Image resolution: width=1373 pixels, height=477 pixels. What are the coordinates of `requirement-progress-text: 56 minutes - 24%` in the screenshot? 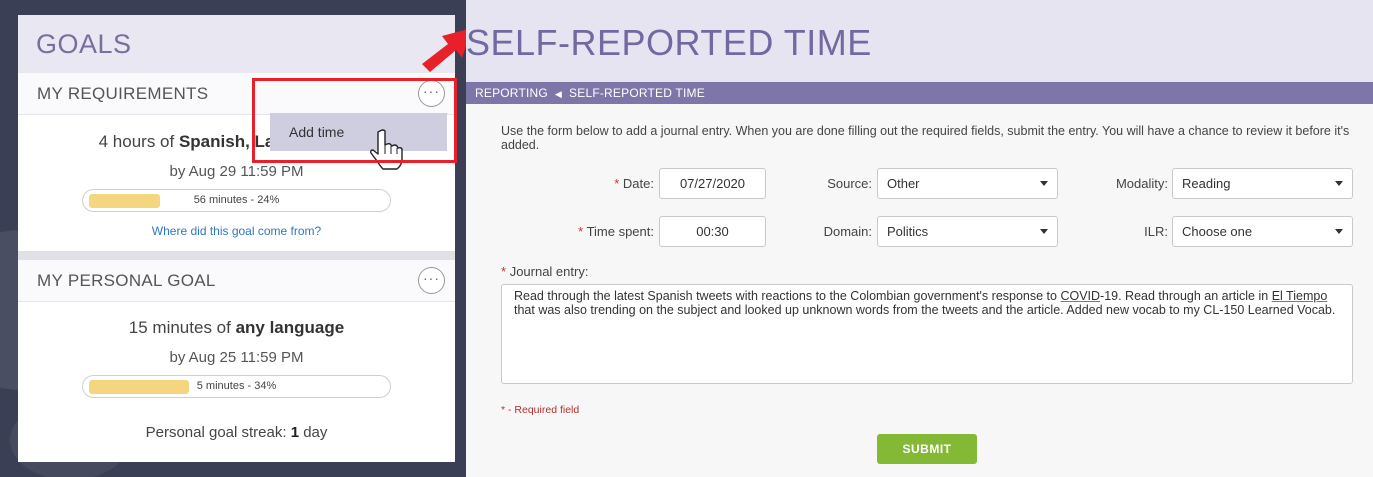 It's located at (236, 200).